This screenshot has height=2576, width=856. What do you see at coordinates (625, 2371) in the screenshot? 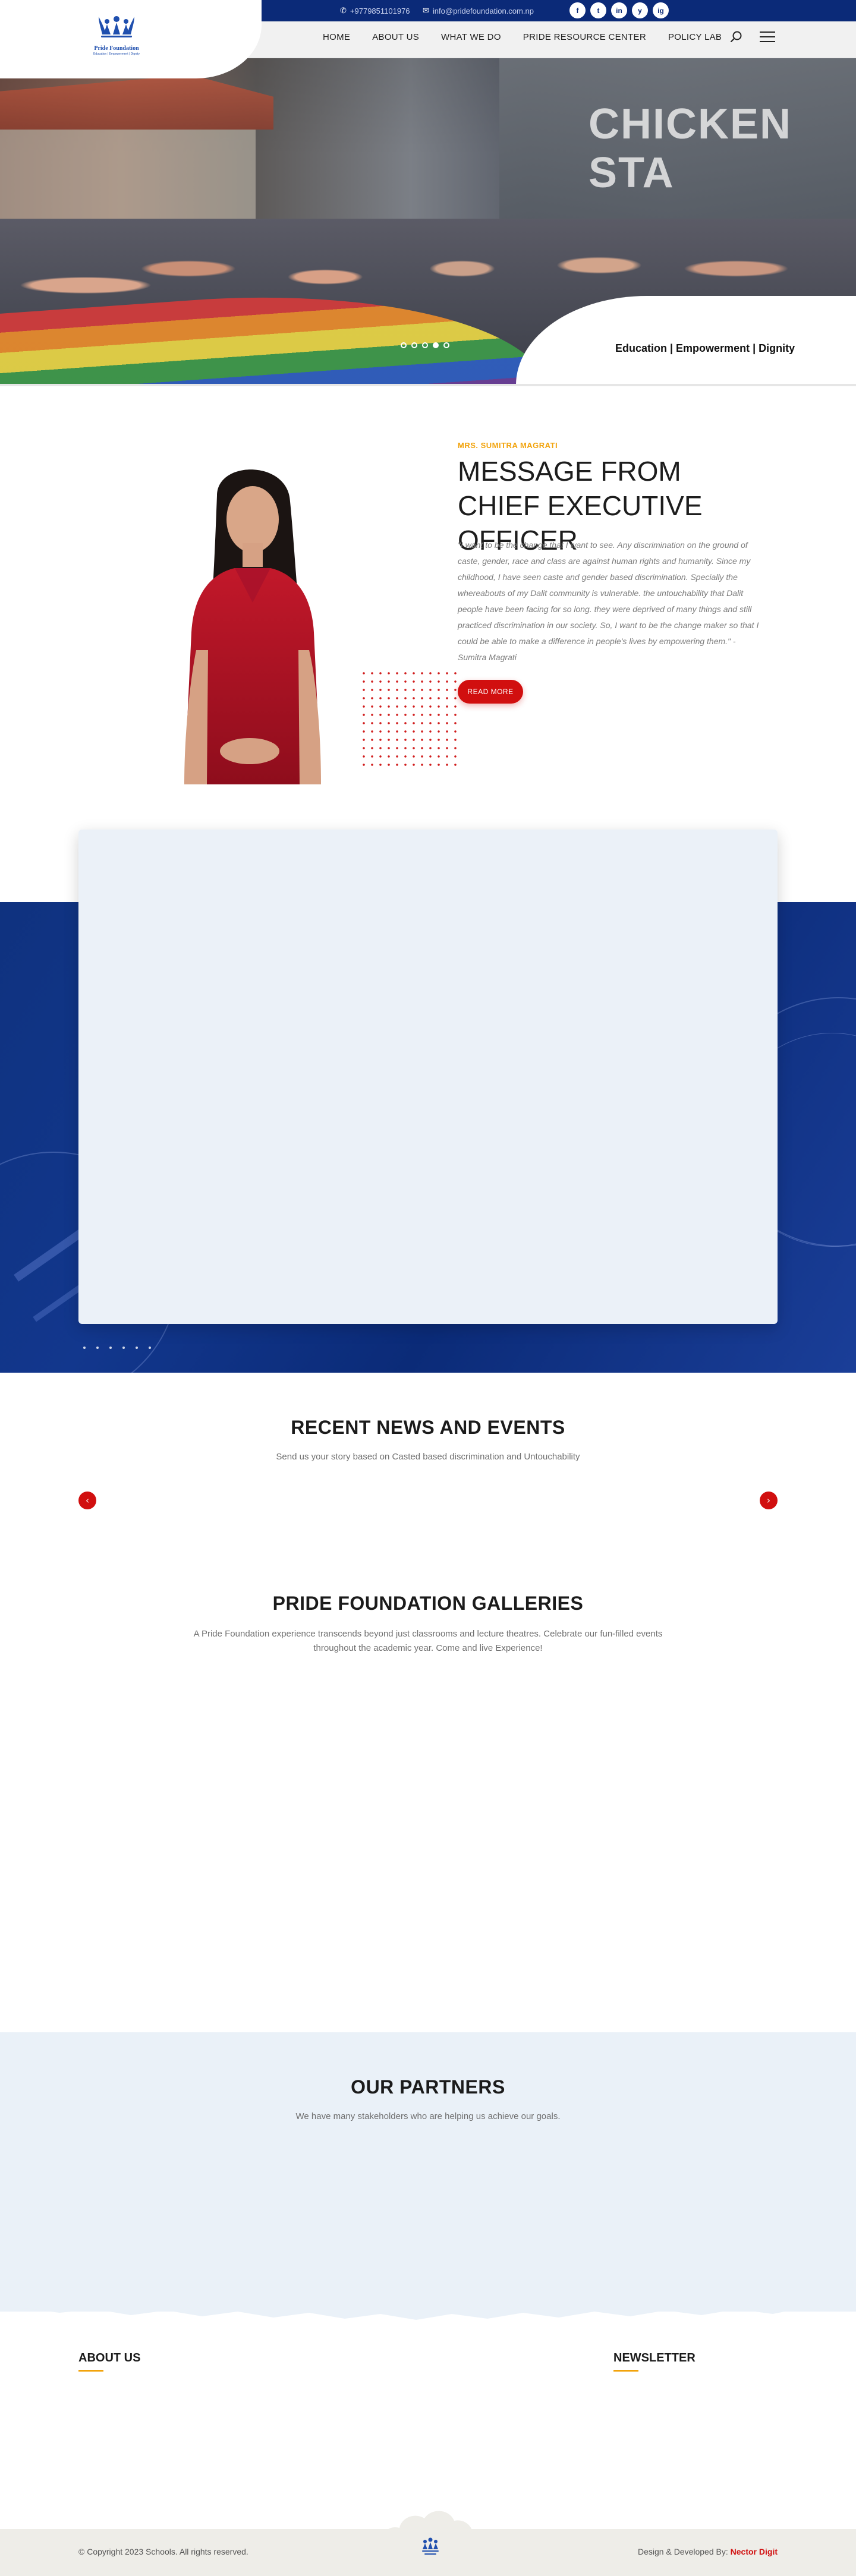
I see `footer-newsletter-underline` at bounding box center [625, 2371].